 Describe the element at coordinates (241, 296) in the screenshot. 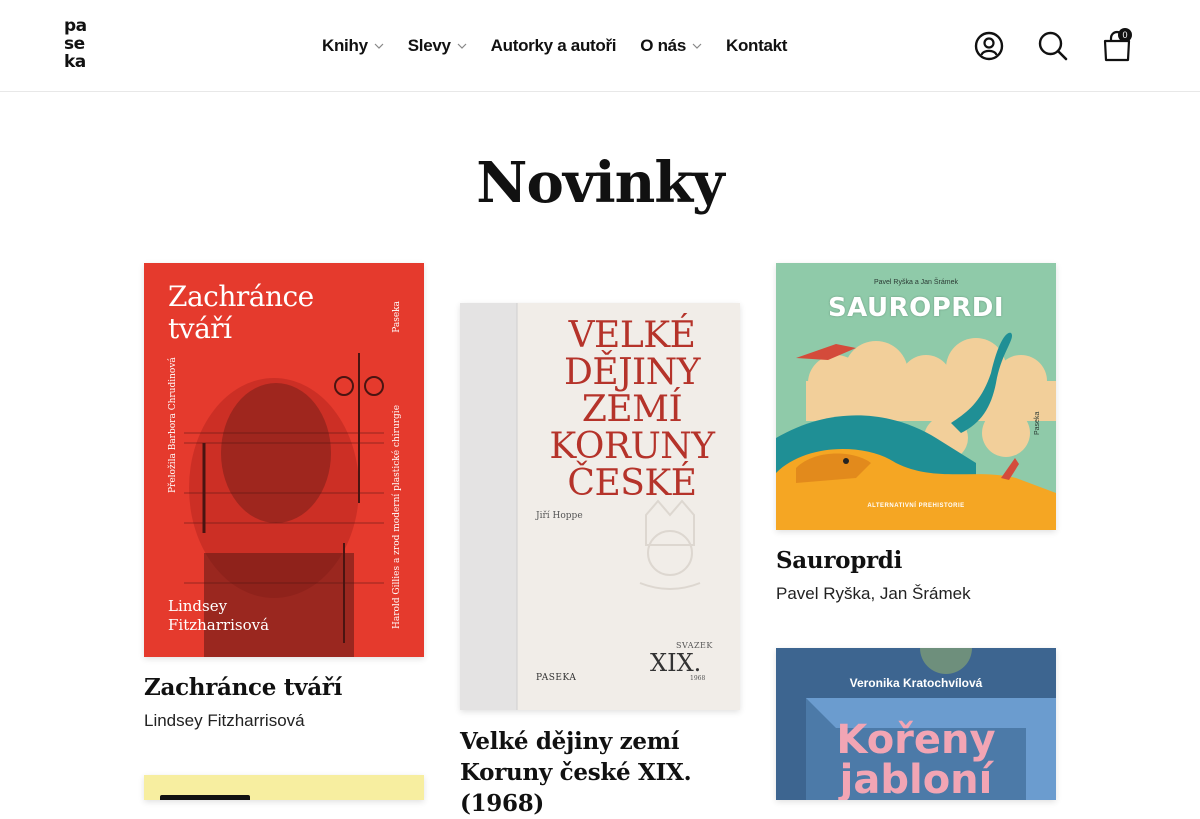

I see `cover-title-line: Zachránce` at that location.